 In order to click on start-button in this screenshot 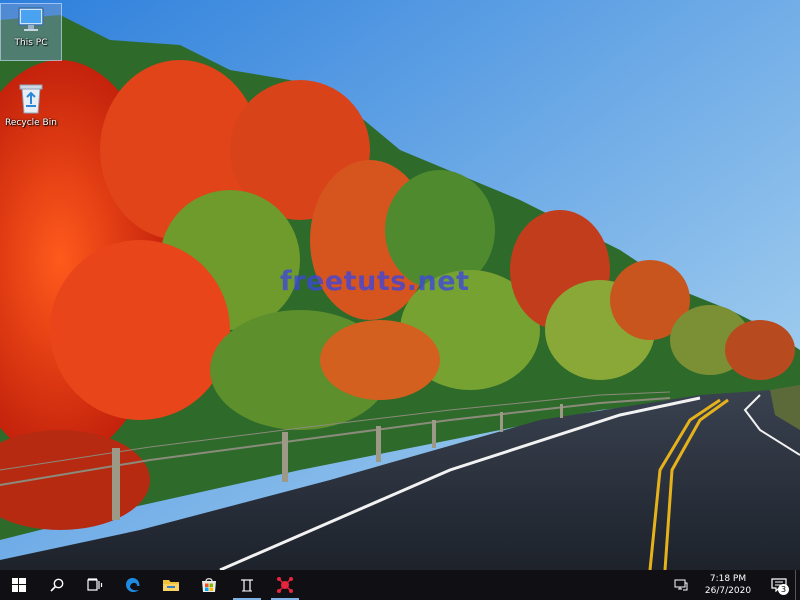, I will do `click(19, 585)`.